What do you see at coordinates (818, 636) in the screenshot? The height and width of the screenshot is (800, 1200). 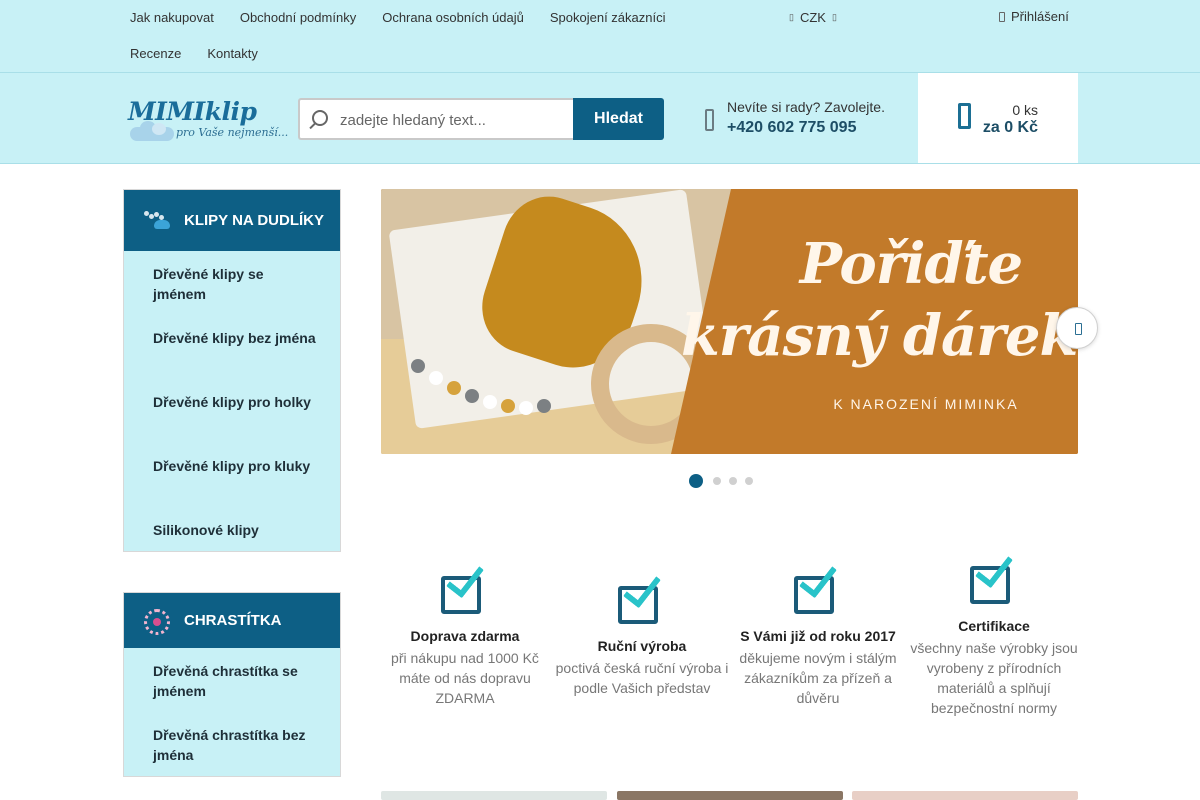 I see `benefit-title: S Vámi již od roku 2017` at bounding box center [818, 636].